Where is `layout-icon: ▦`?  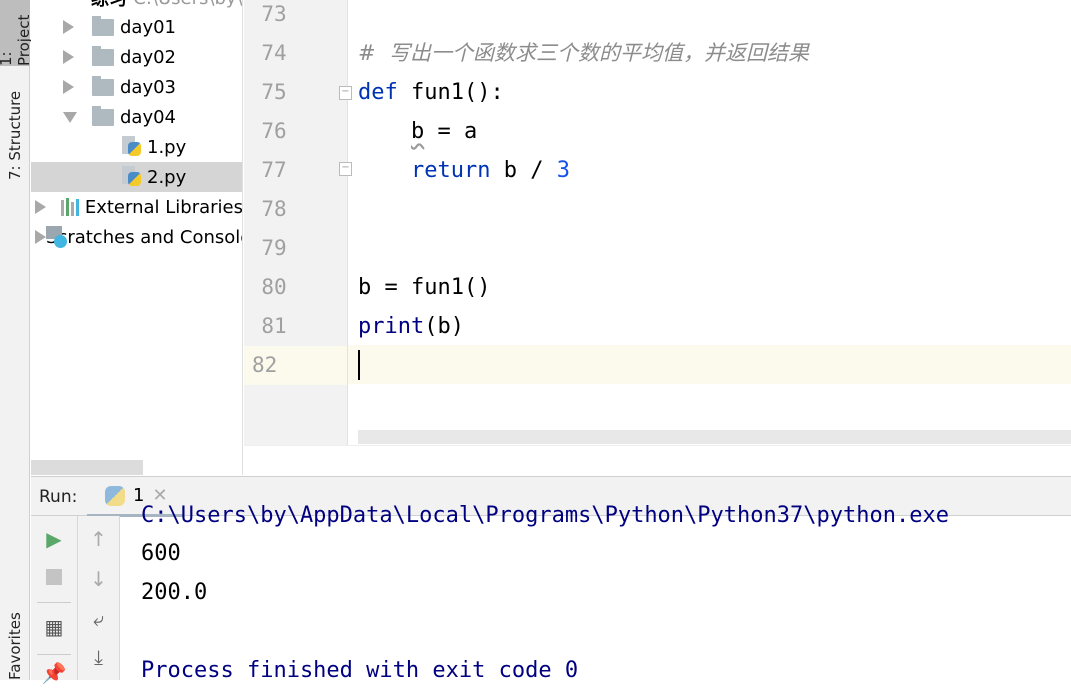
layout-icon: ▦ is located at coordinates (54, 627).